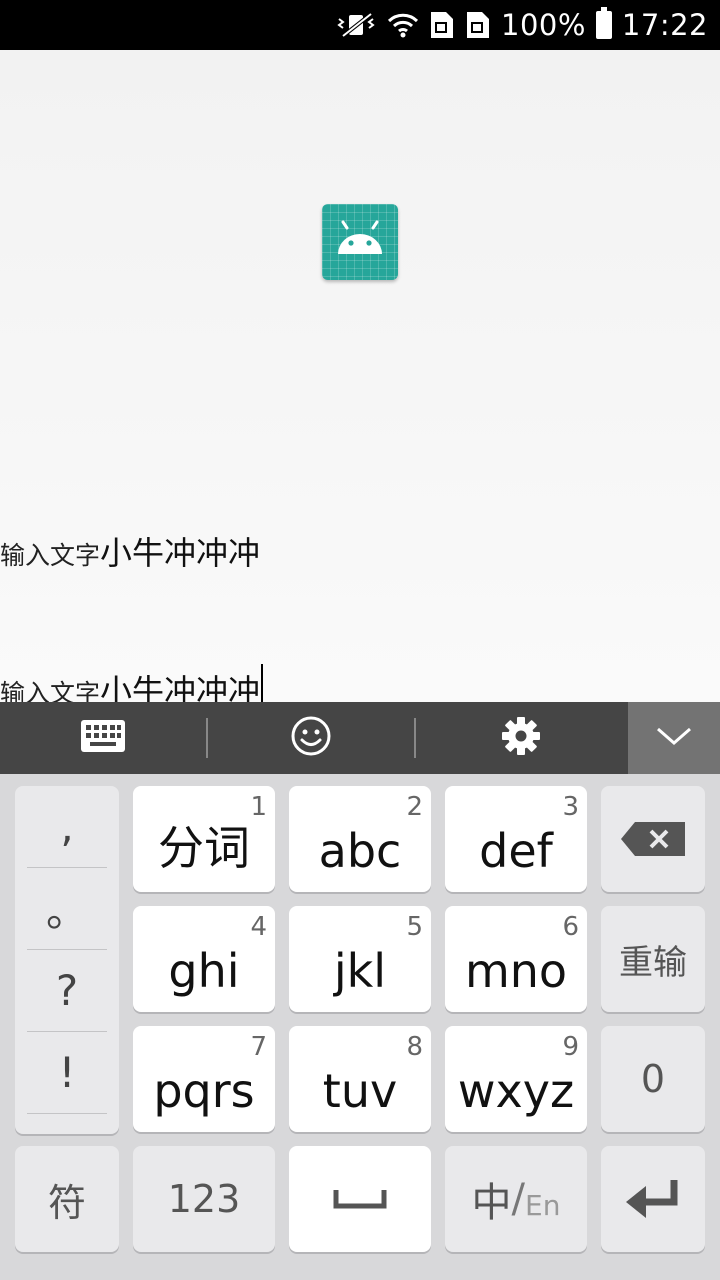 The width and height of the screenshot is (720, 1280). I want to click on emoji-button, so click(311, 738).